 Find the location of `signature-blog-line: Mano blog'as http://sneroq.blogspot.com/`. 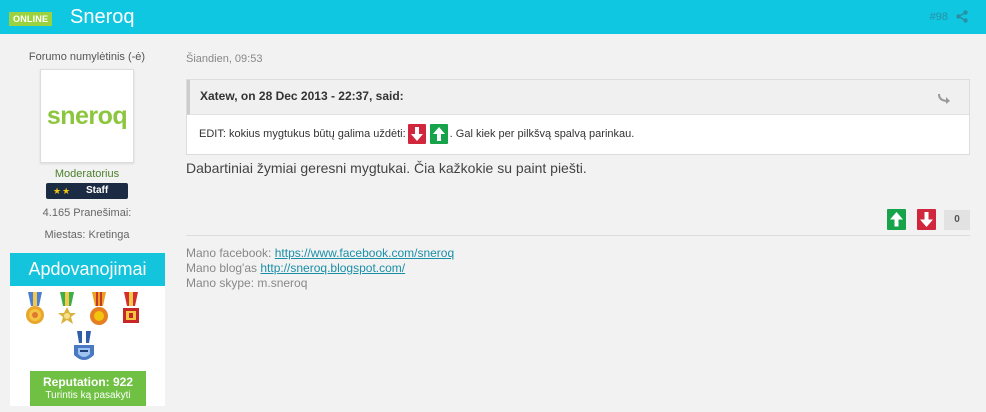

signature-blog-line: Mano blog'as http://sneroq.blogspot.com/ is located at coordinates (578, 268).